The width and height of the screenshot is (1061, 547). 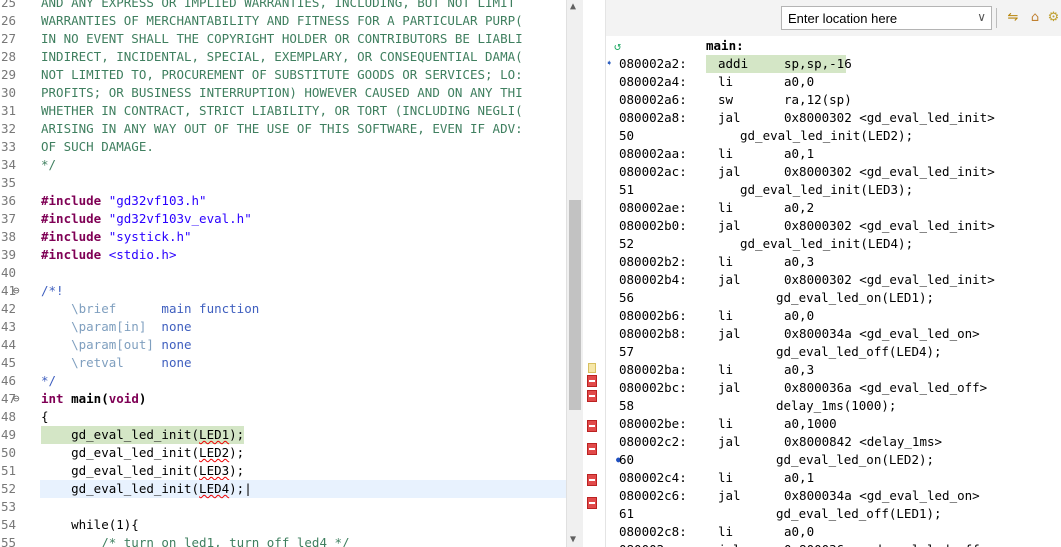 What do you see at coordinates (833, 424) in the screenshot?
I see `instruction-row: 080002be: li a0,1000` at bounding box center [833, 424].